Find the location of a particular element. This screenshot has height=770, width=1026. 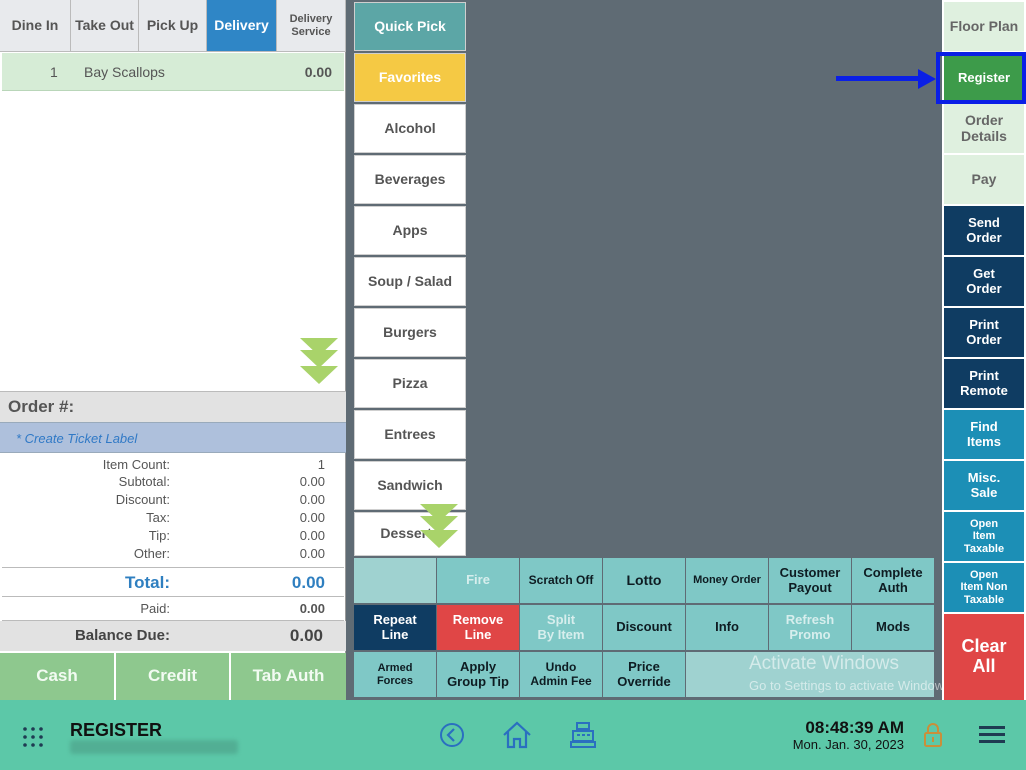

line-item-price: 0.00 is located at coordinates (318, 72).